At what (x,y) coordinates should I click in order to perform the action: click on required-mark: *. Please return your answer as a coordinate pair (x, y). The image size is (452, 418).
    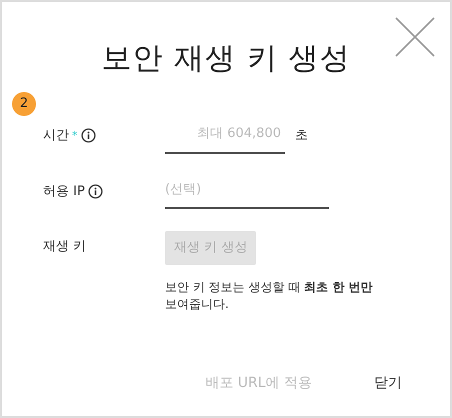
    Looking at the image, I should click on (75, 136).